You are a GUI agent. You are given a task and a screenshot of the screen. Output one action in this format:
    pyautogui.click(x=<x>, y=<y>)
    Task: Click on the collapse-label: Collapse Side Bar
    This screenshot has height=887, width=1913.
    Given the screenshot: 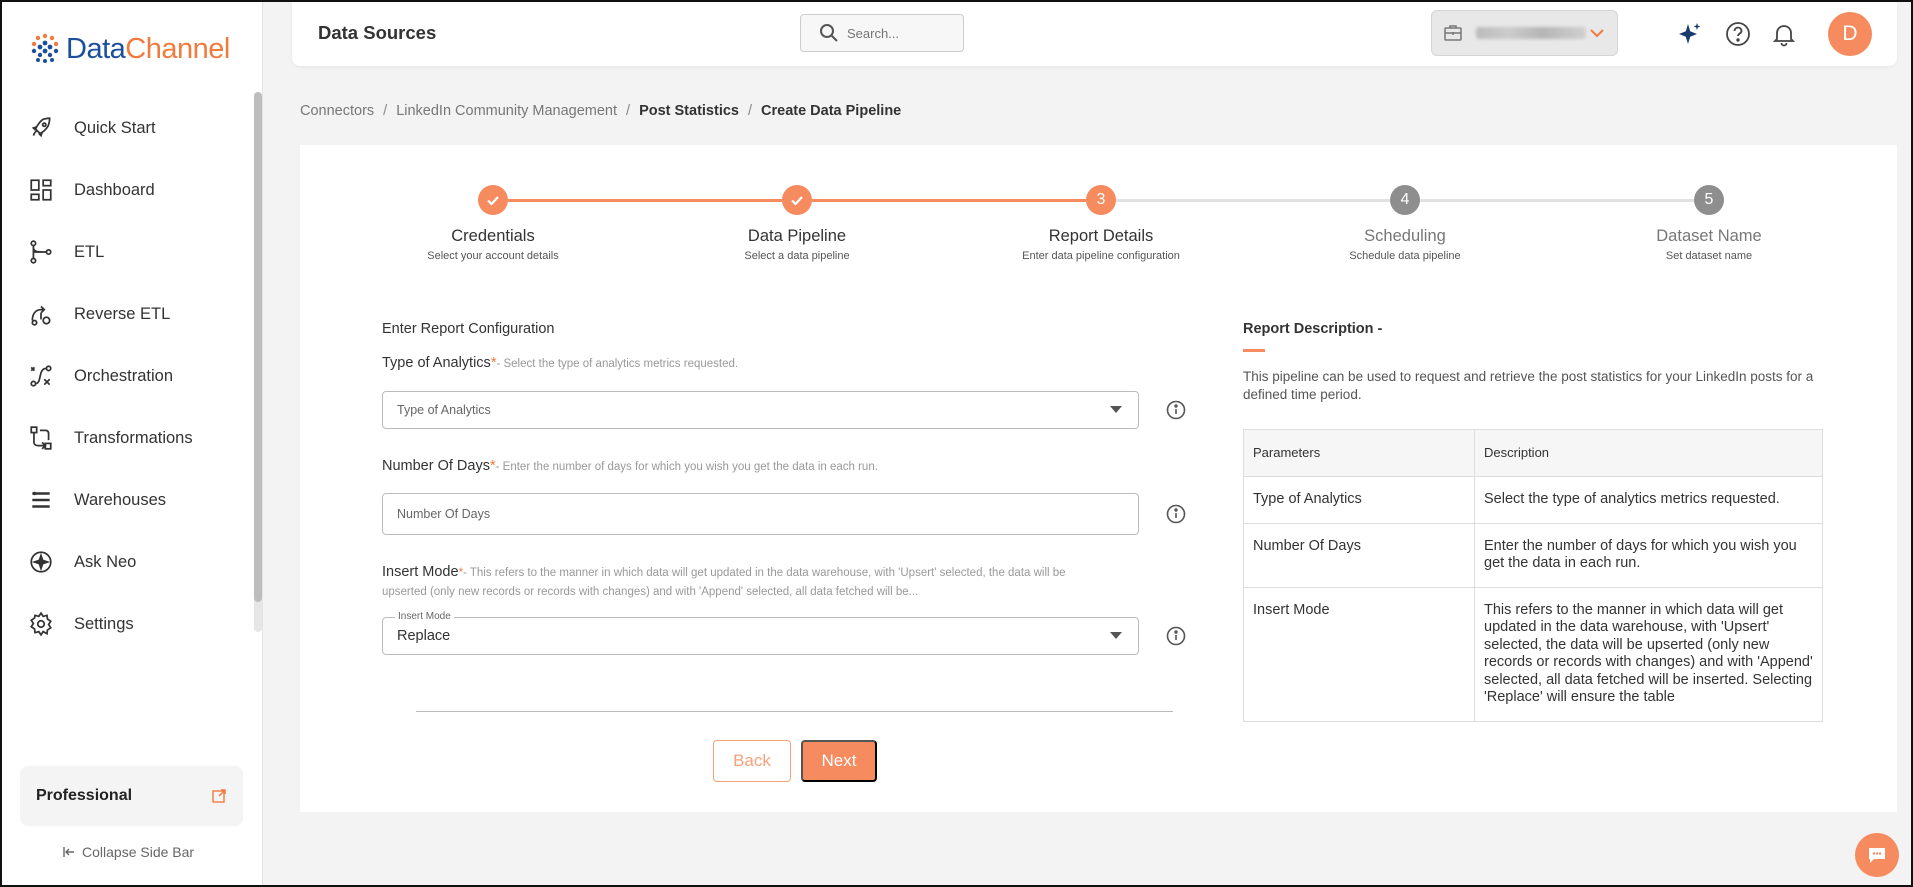 What is the action you would take?
    pyautogui.click(x=138, y=852)
    